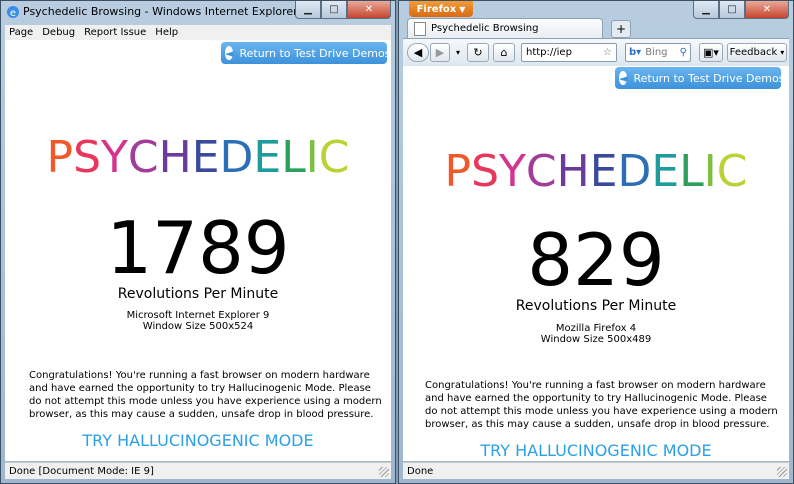 The width and height of the screenshot is (794, 484). I want to click on search-input: b▾ Bing ⚲, so click(658, 52).